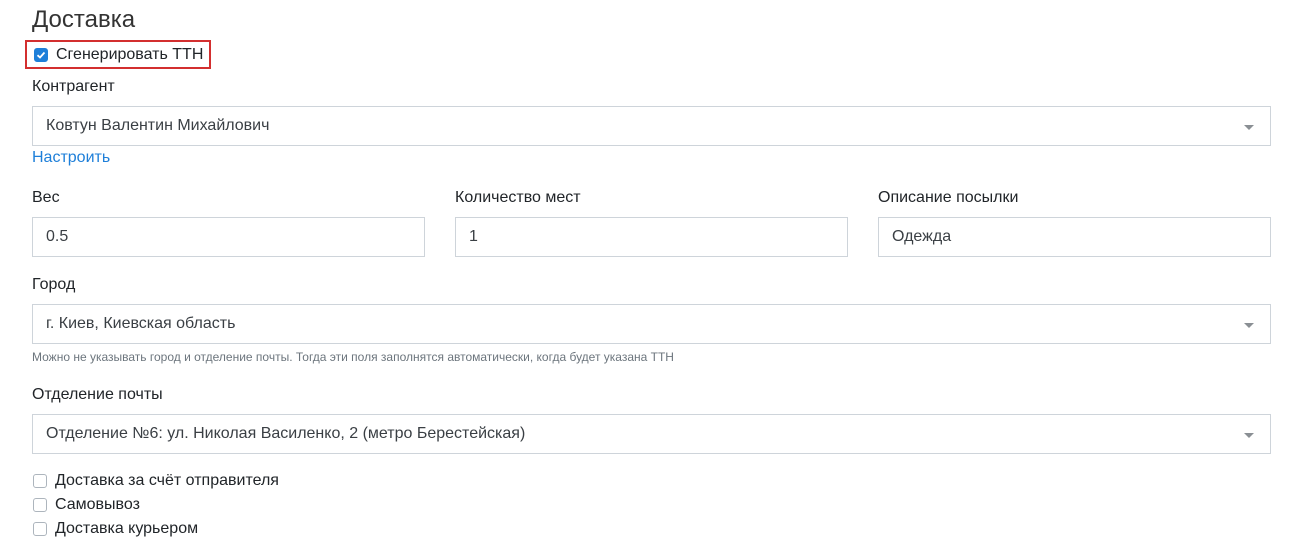  I want to click on section-title: Доставка, so click(84, 19).